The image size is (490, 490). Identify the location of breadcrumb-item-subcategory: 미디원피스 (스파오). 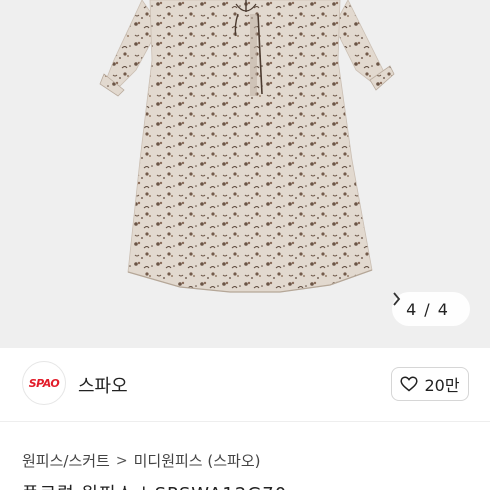
(197, 460).